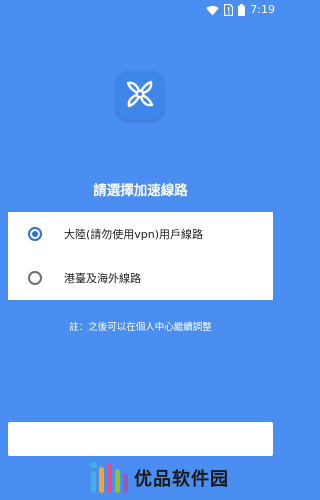 The image size is (320, 500). I want to click on app-logo, so click(140, 96).